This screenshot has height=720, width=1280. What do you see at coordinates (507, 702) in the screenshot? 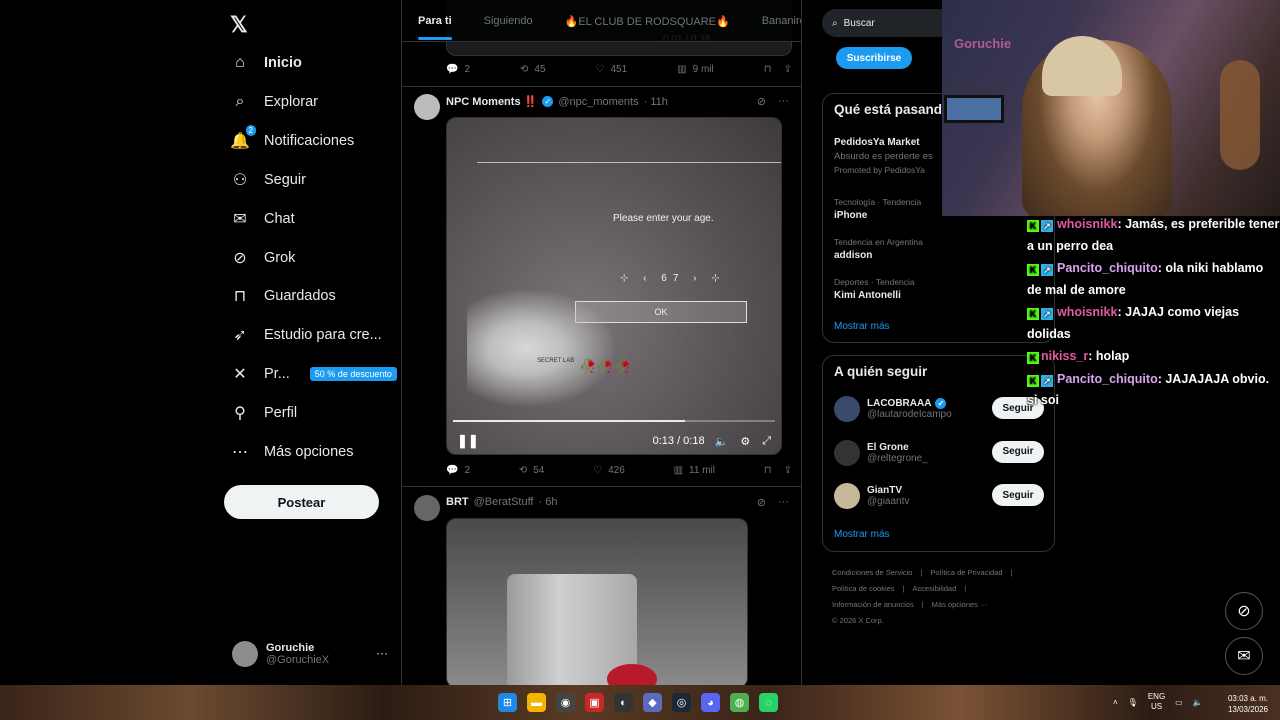
I see `start-icon: ⊞` at bounding box center [507, 702].